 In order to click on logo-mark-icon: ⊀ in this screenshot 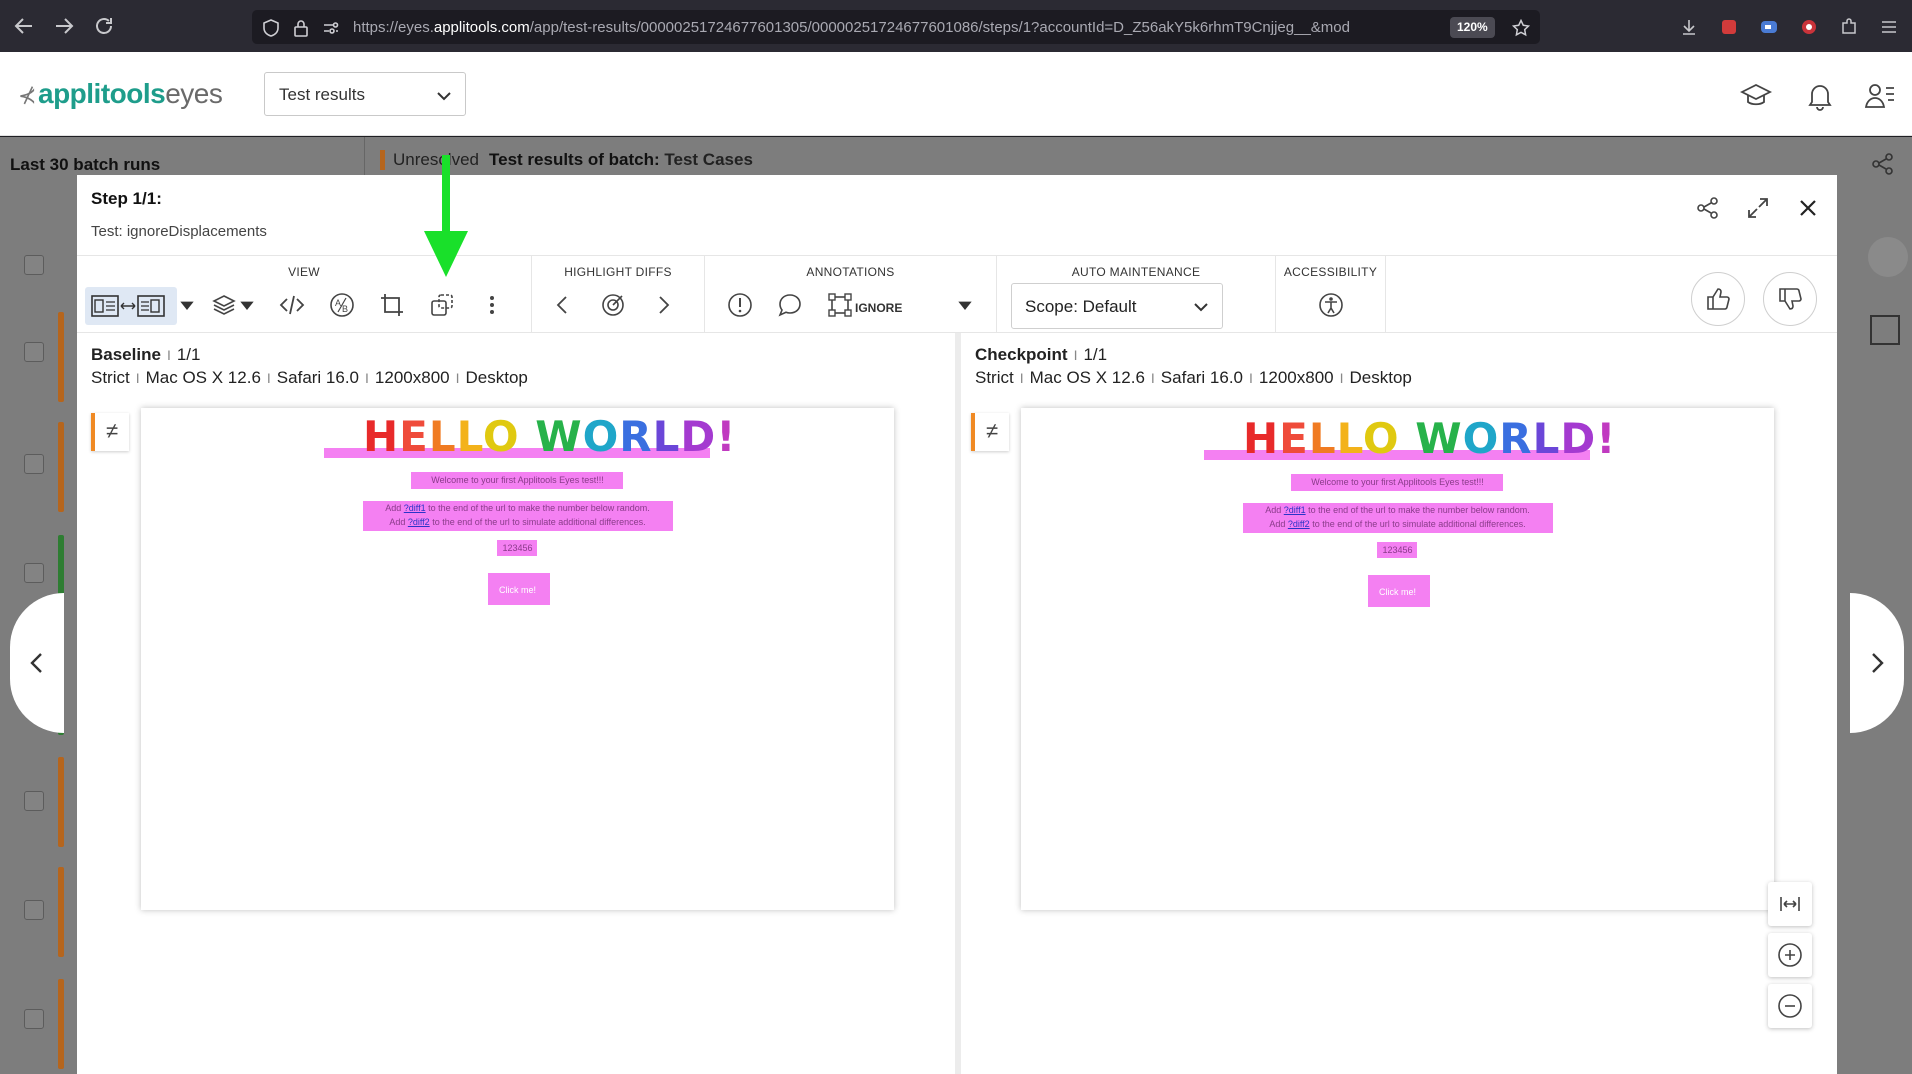, I will do `click(27, 95)`.